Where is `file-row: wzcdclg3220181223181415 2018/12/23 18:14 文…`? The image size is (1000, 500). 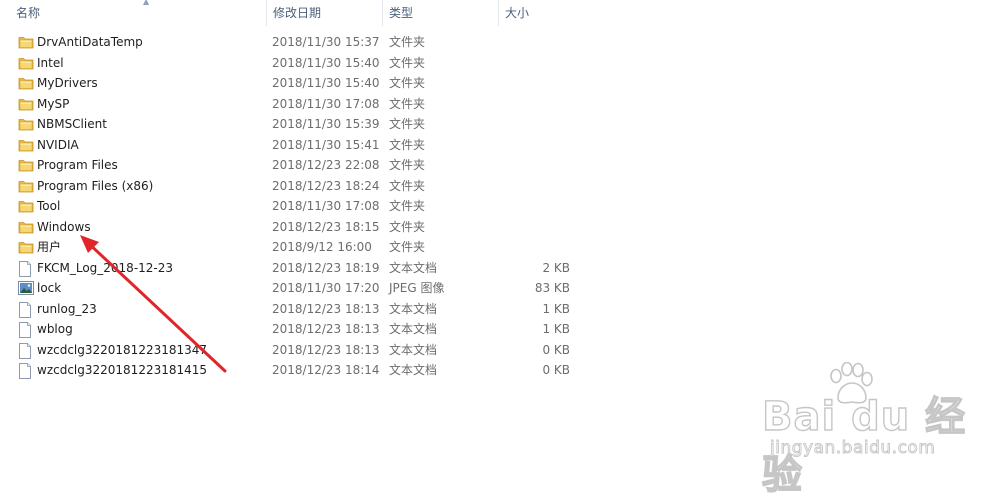 file-row: wzcdclg3220181223181415 2018/12/23 18:14 文… is located at coordinates (300, 370).